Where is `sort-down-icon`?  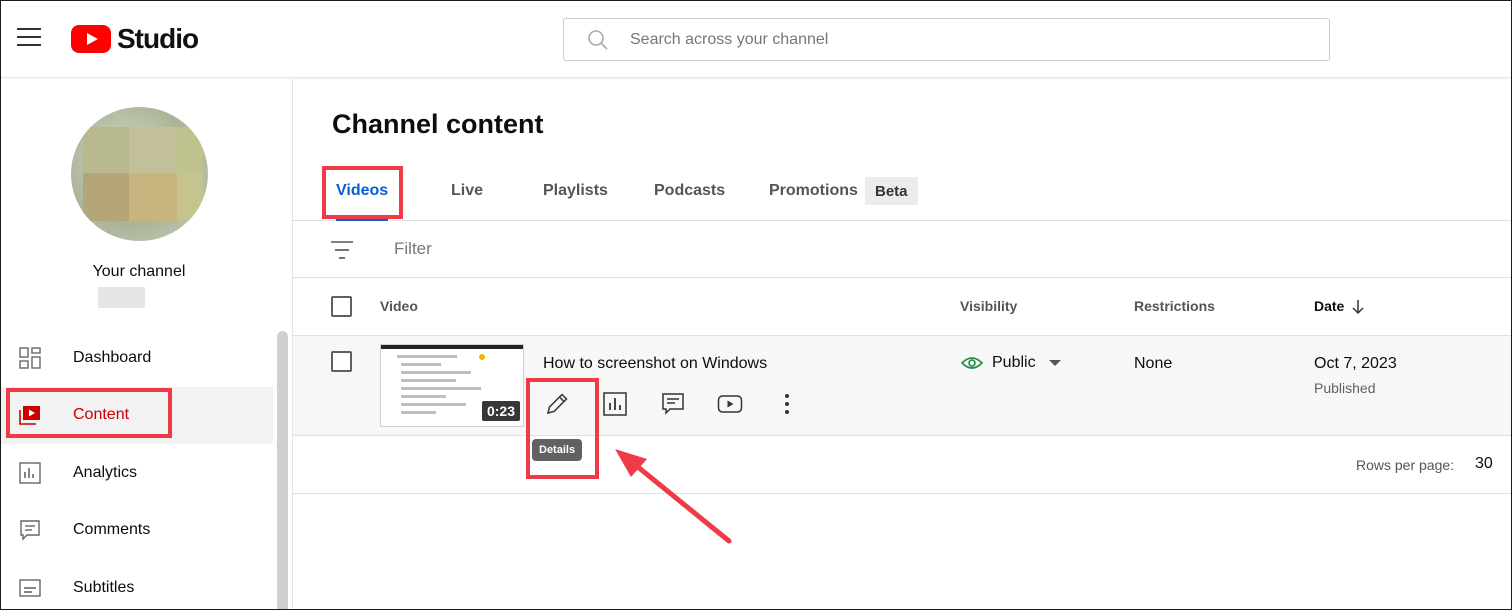 sort-down-icon is located at coordinates (1358, 307).